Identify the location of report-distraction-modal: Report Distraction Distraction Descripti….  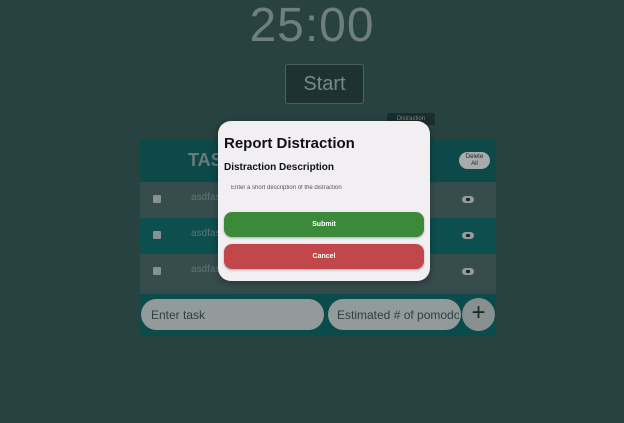
(324, 201).